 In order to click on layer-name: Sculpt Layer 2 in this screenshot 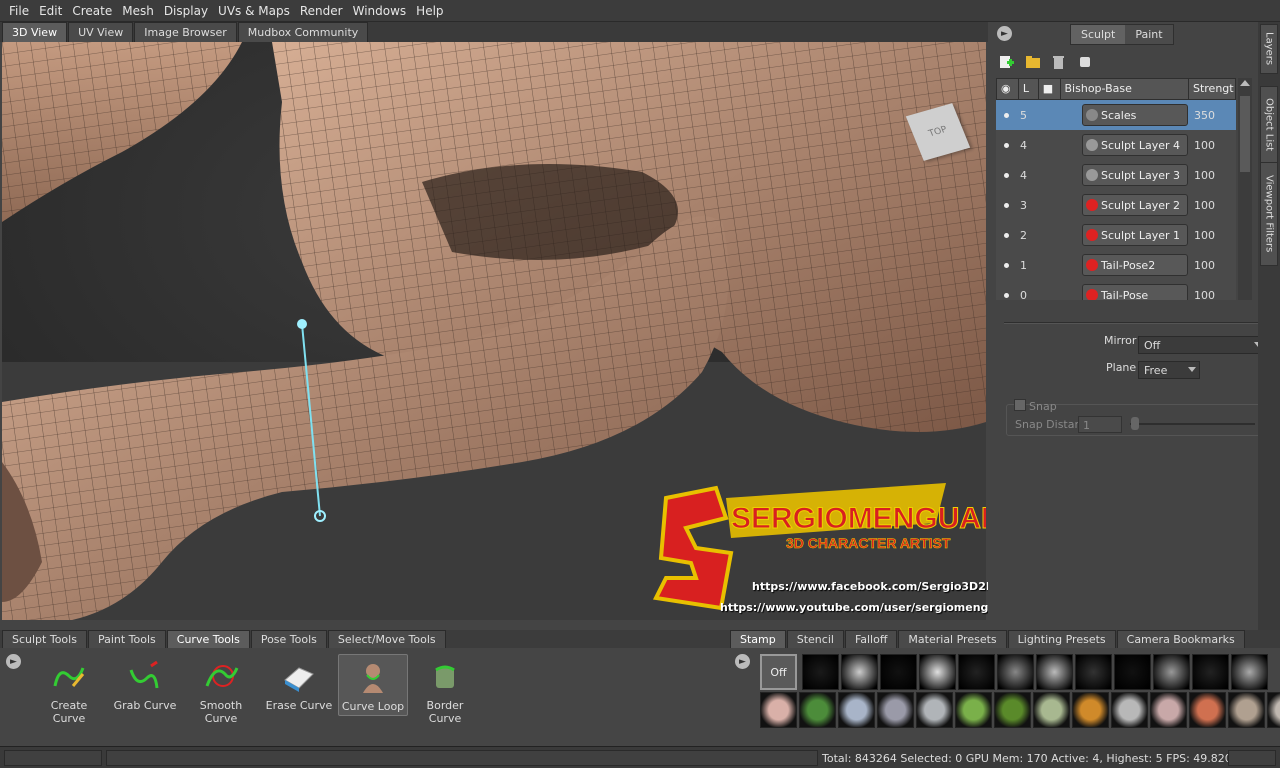, I will do `click(1135, 205)`.